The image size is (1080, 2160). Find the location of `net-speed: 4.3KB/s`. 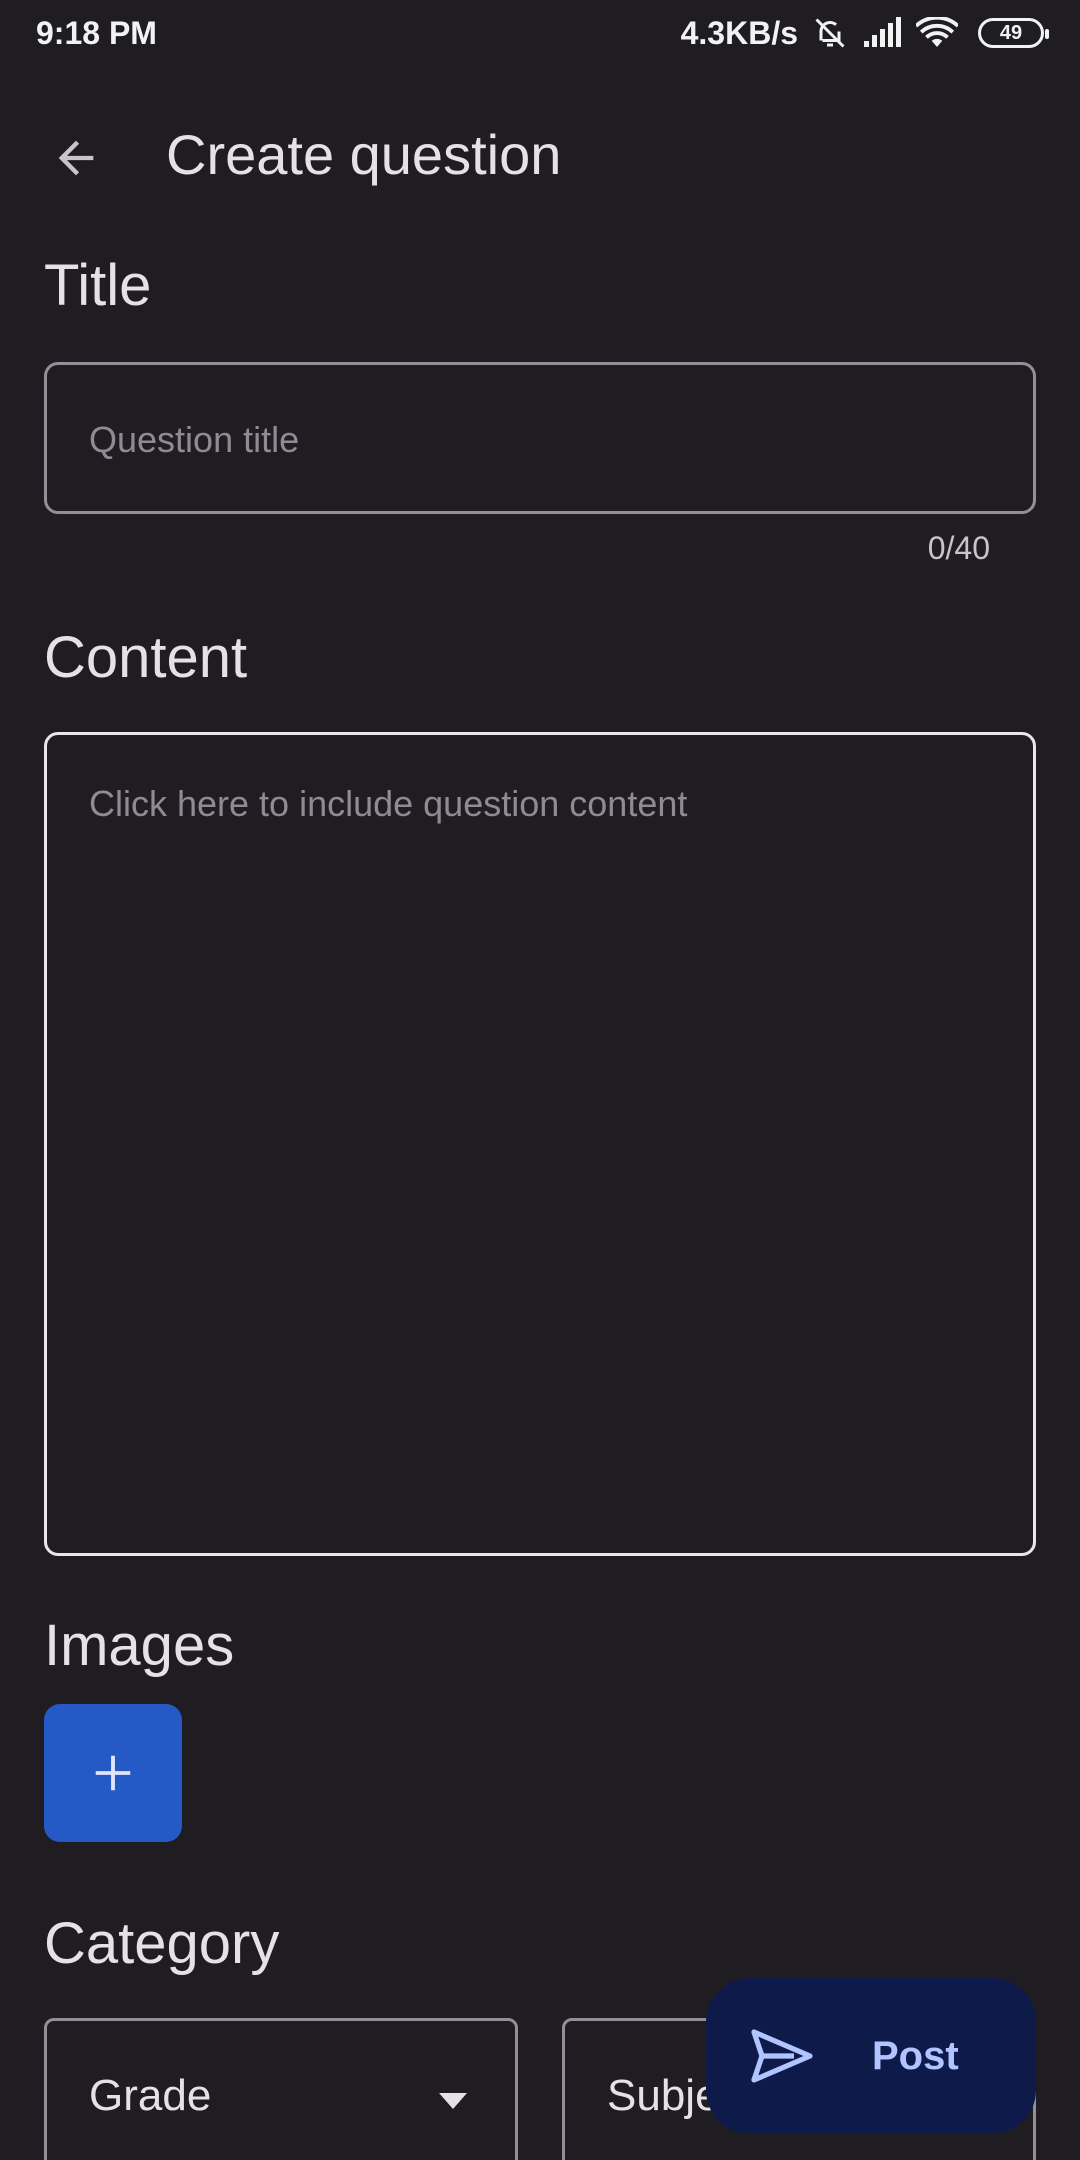

net-speed: 4.3KB/s is located at coordinates (739, 32).